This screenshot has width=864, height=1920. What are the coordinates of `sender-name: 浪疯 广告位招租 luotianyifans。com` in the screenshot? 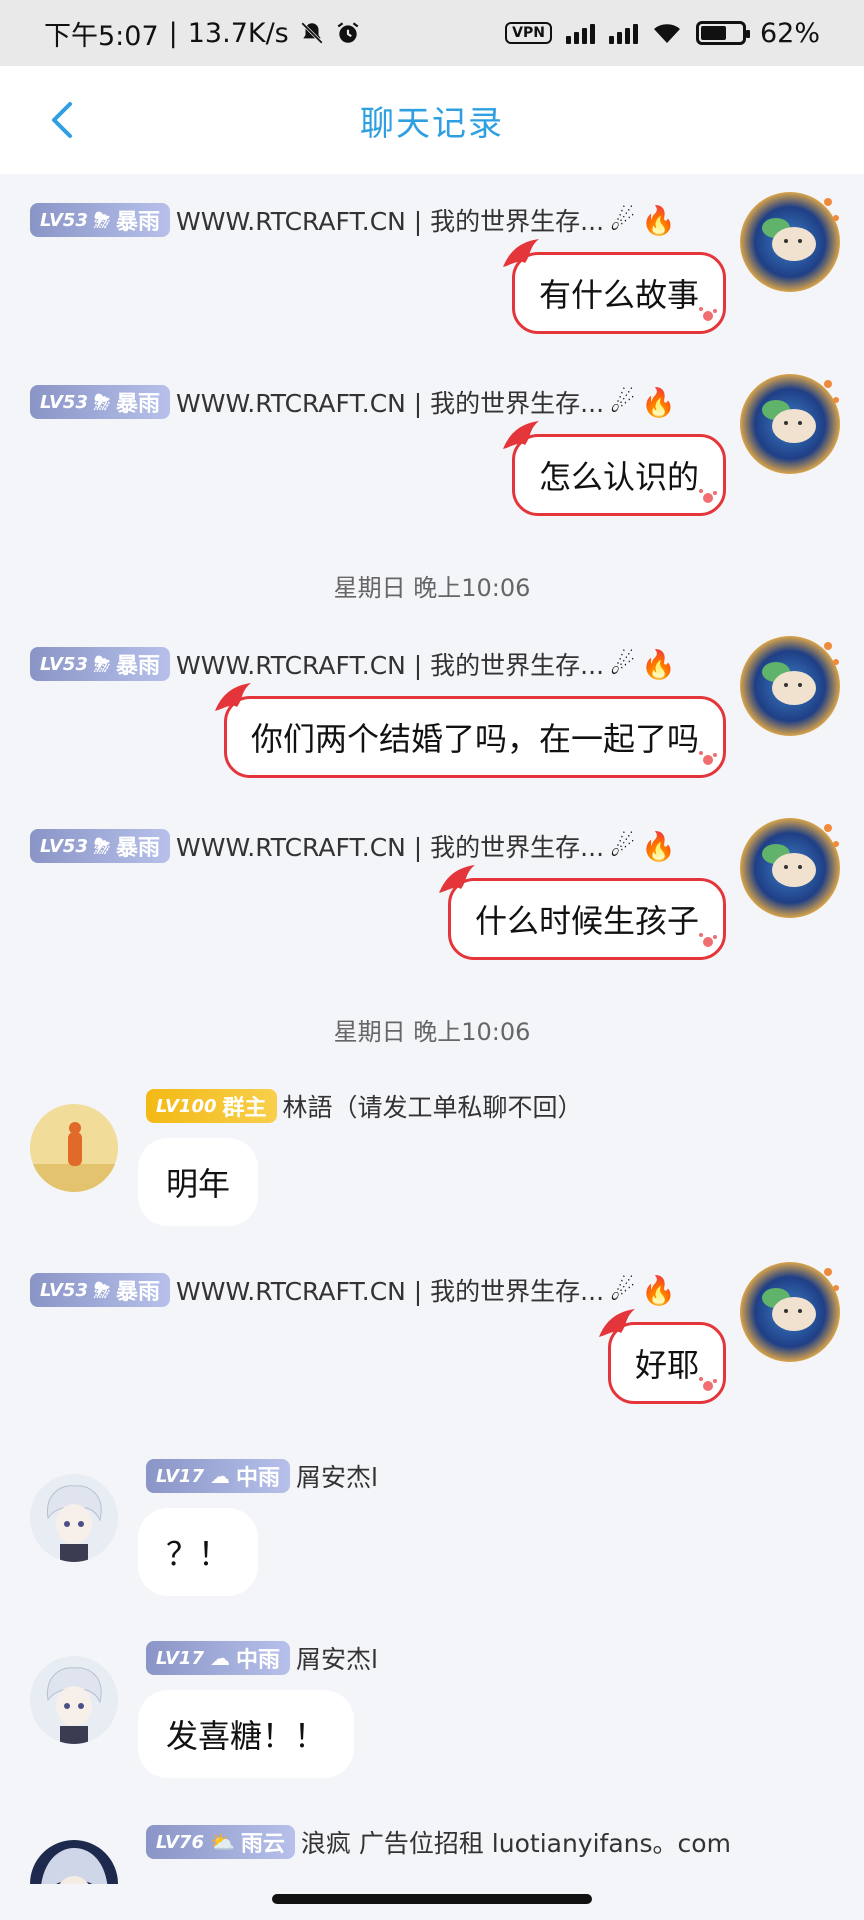 It's located at (516, 1842).